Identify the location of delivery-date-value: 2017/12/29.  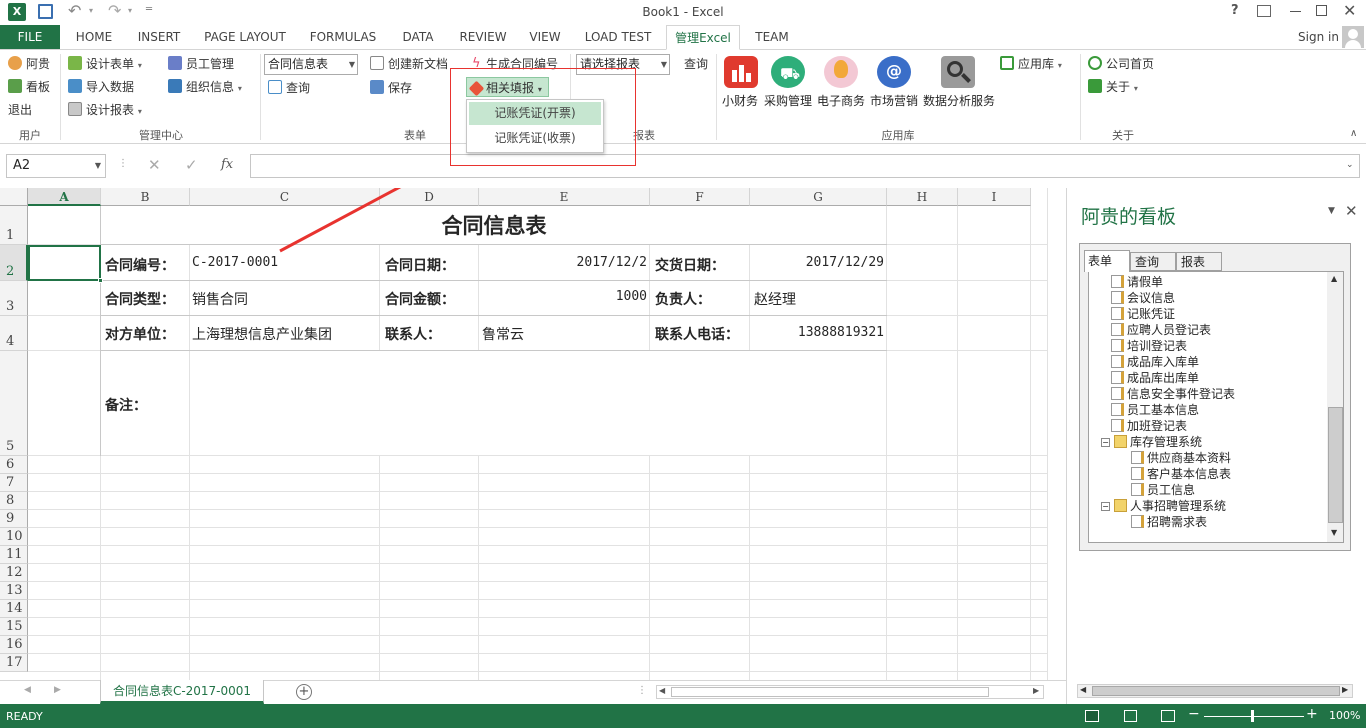
(818, 262).